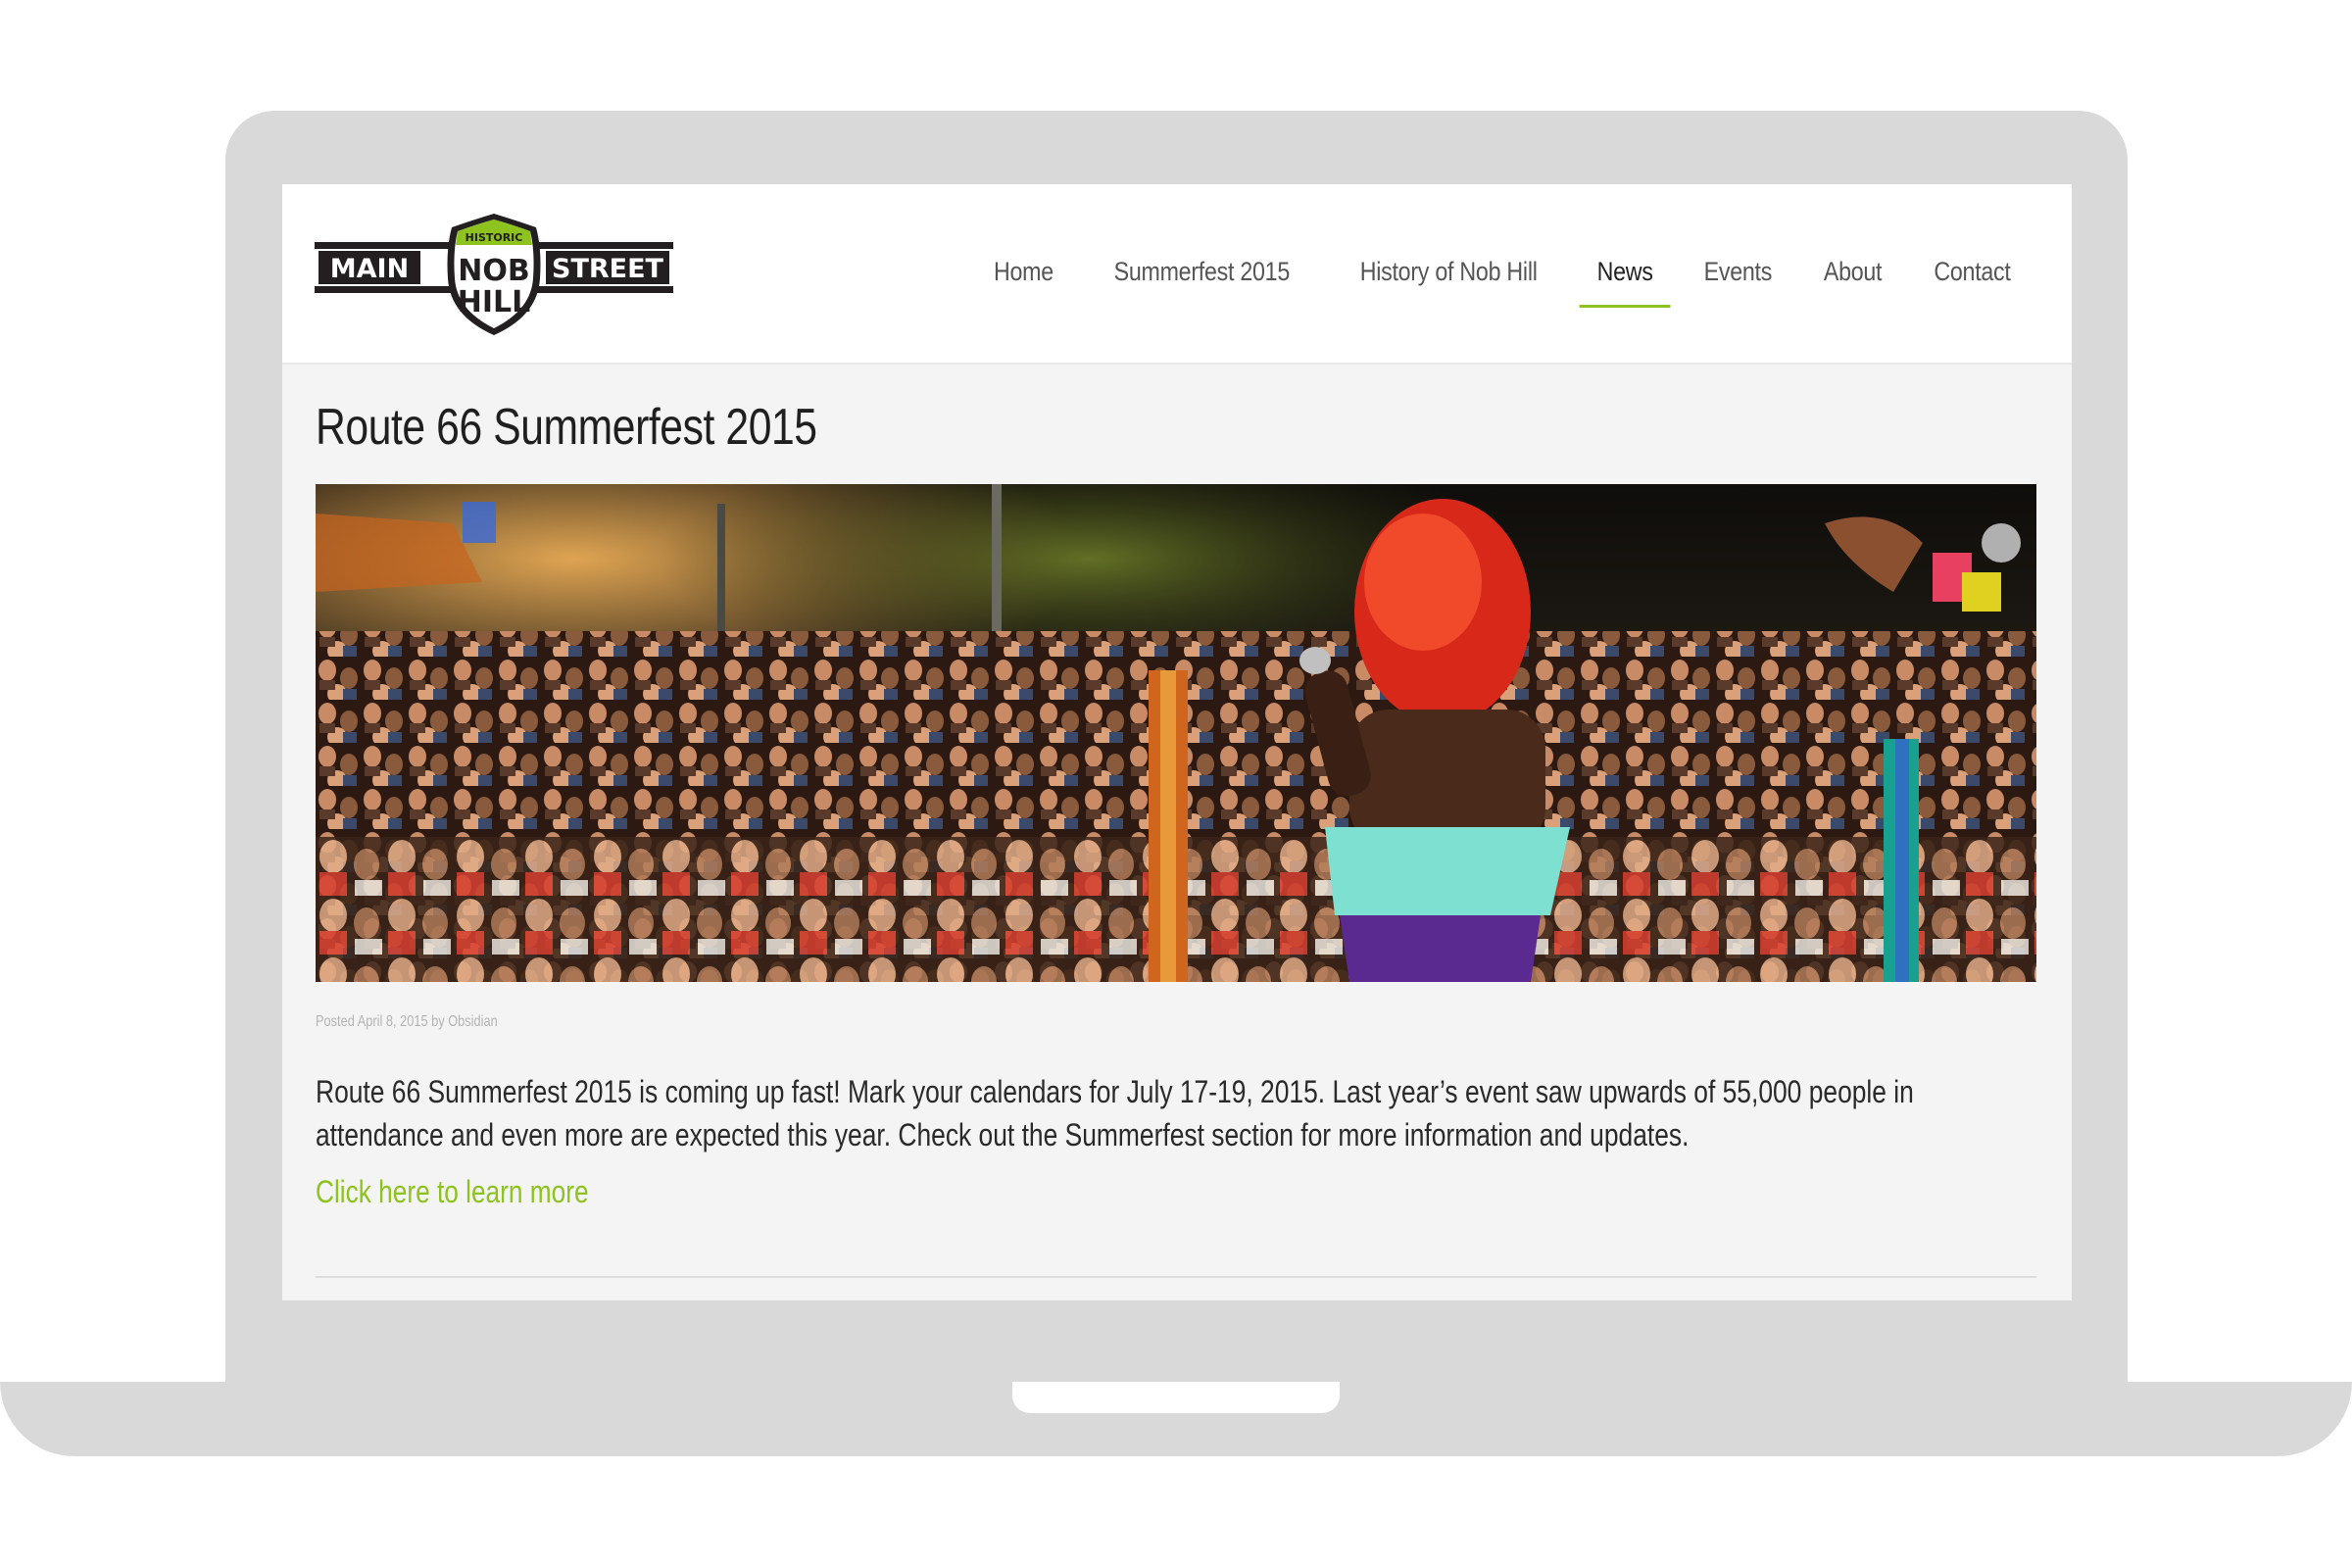  I want to click on logo-nob-text: NOB, so click(493, 271).